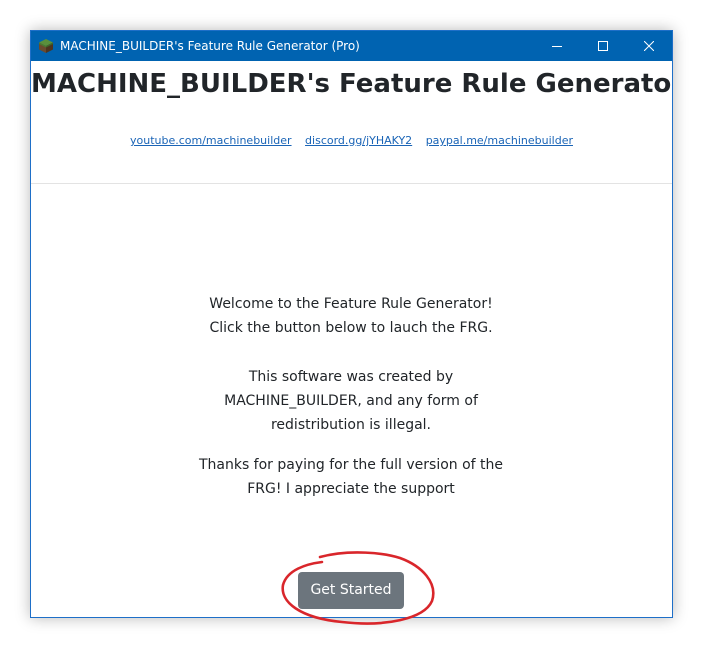  Describe the element at coordinates (358, 140) in the screenshot. I see `discord-link: discord.gg/jYHAKY2` at that location.